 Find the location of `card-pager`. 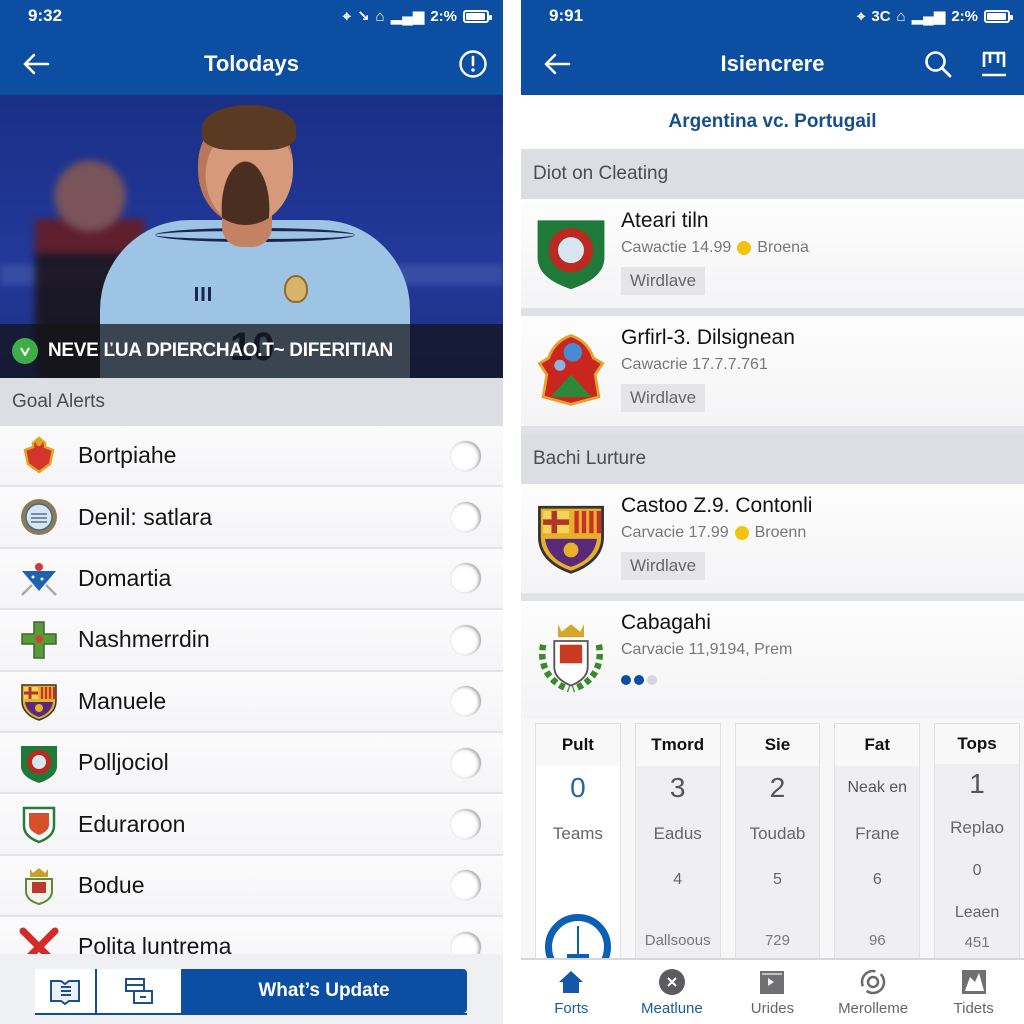

card-pager is located at coordinates (706, 680).